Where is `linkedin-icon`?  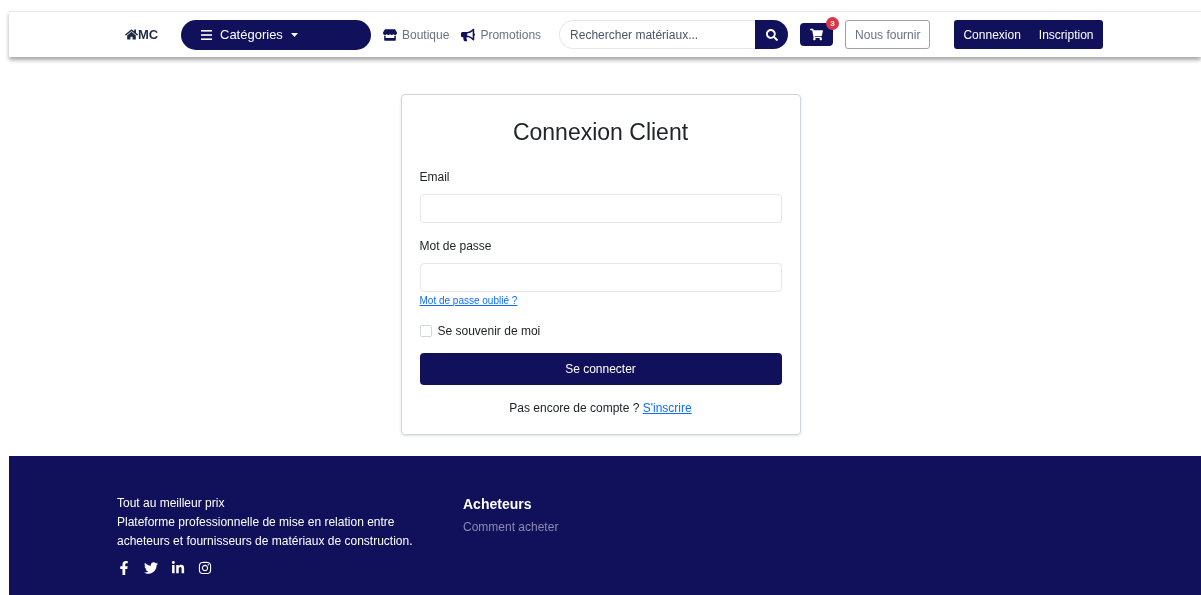 linkedin-icon is located at coordinates (178, 568).